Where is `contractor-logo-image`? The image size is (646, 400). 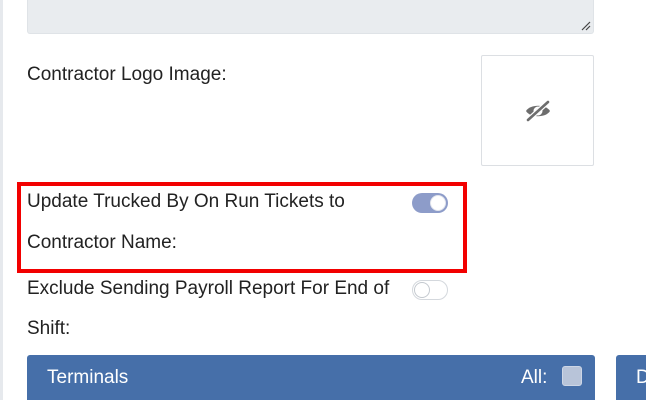
contractor-logo-image is located at coordinates (537, 110).